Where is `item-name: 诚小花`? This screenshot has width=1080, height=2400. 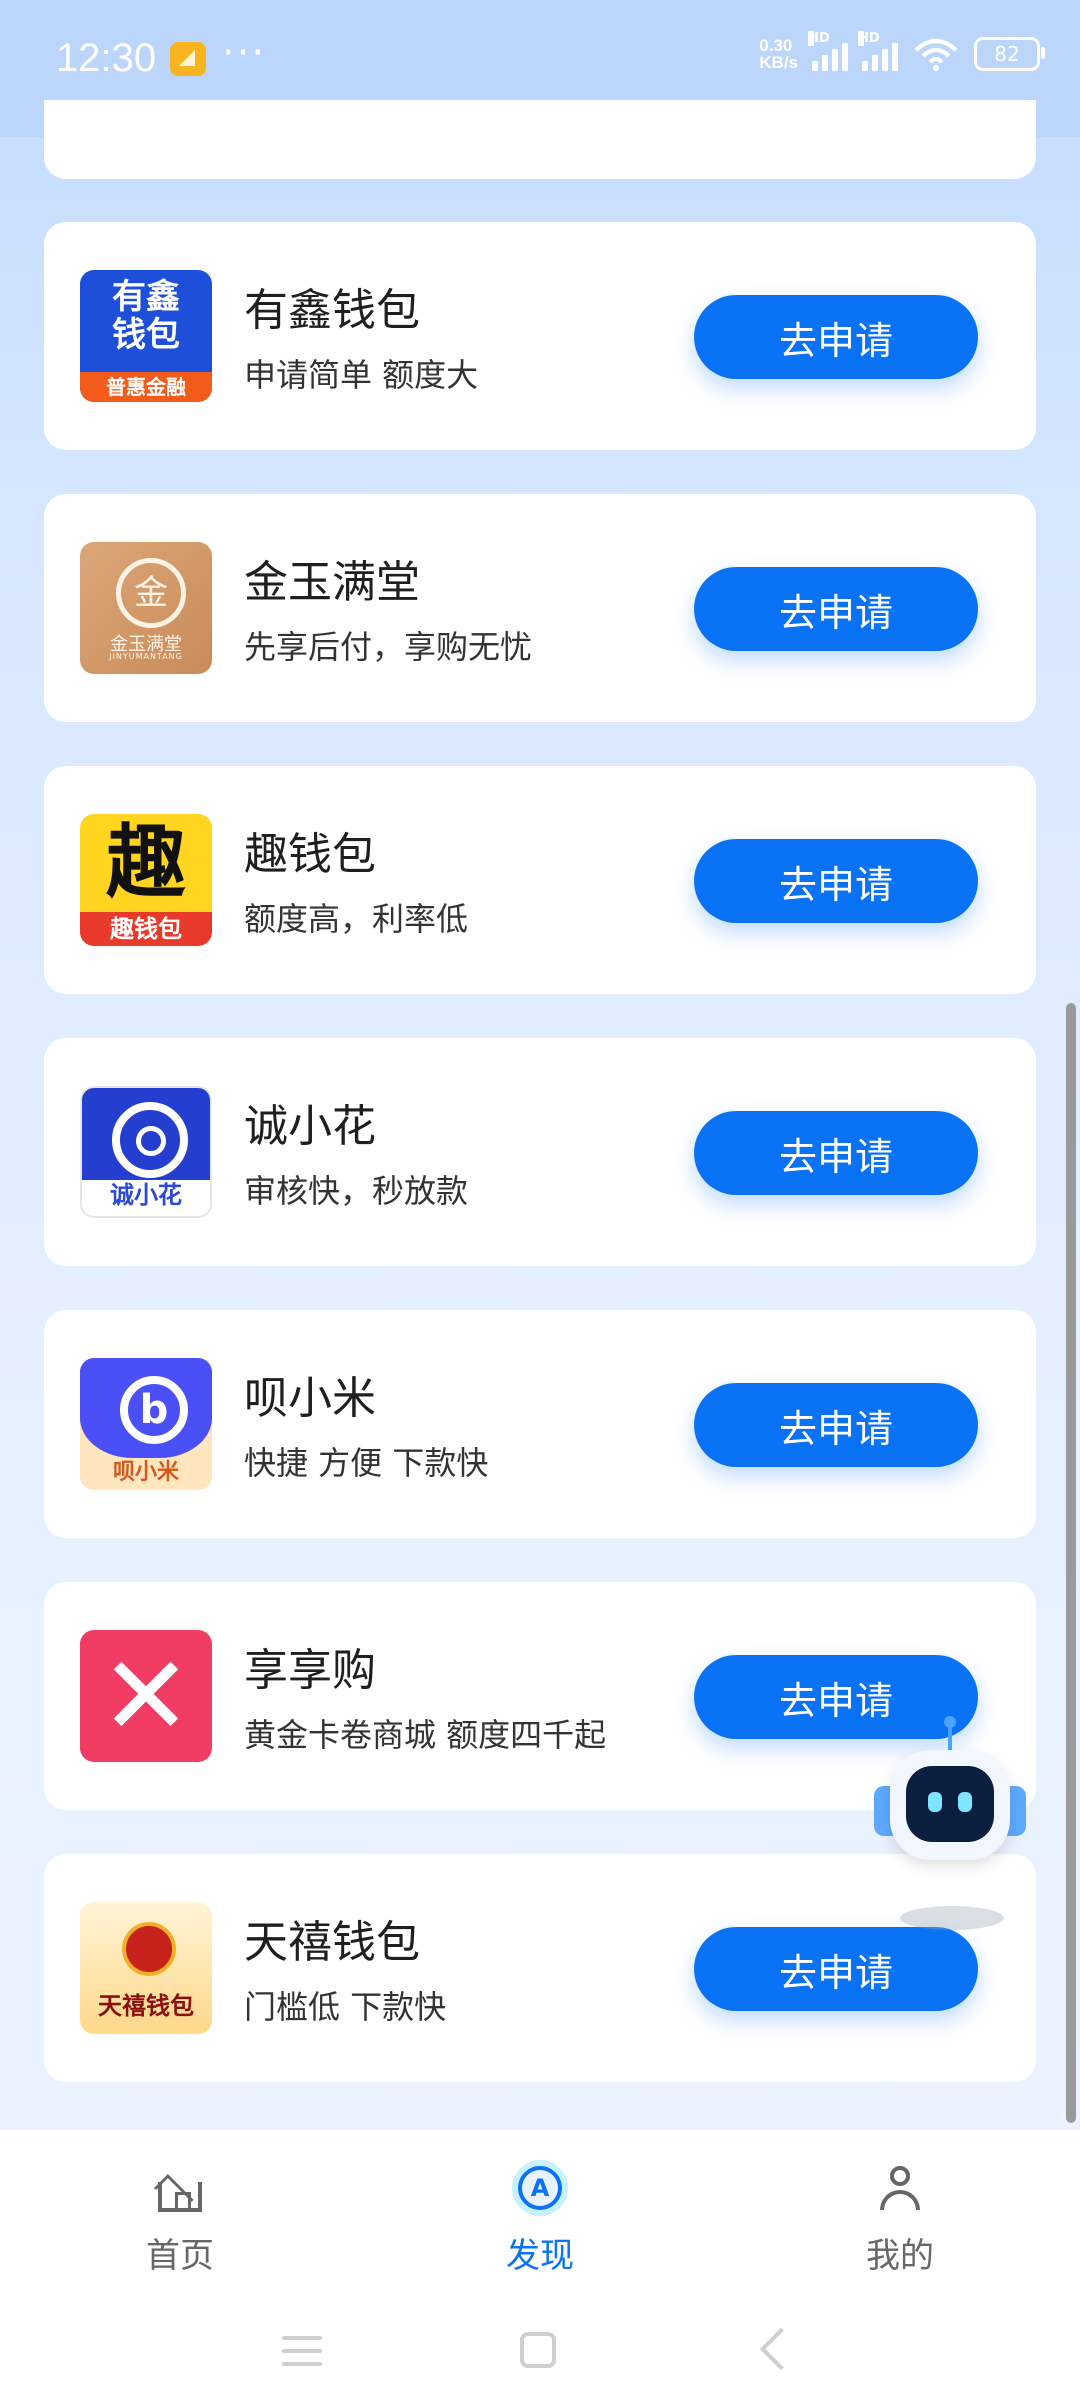 item-name: 诚小花 is located at coordinates (310, 1126).